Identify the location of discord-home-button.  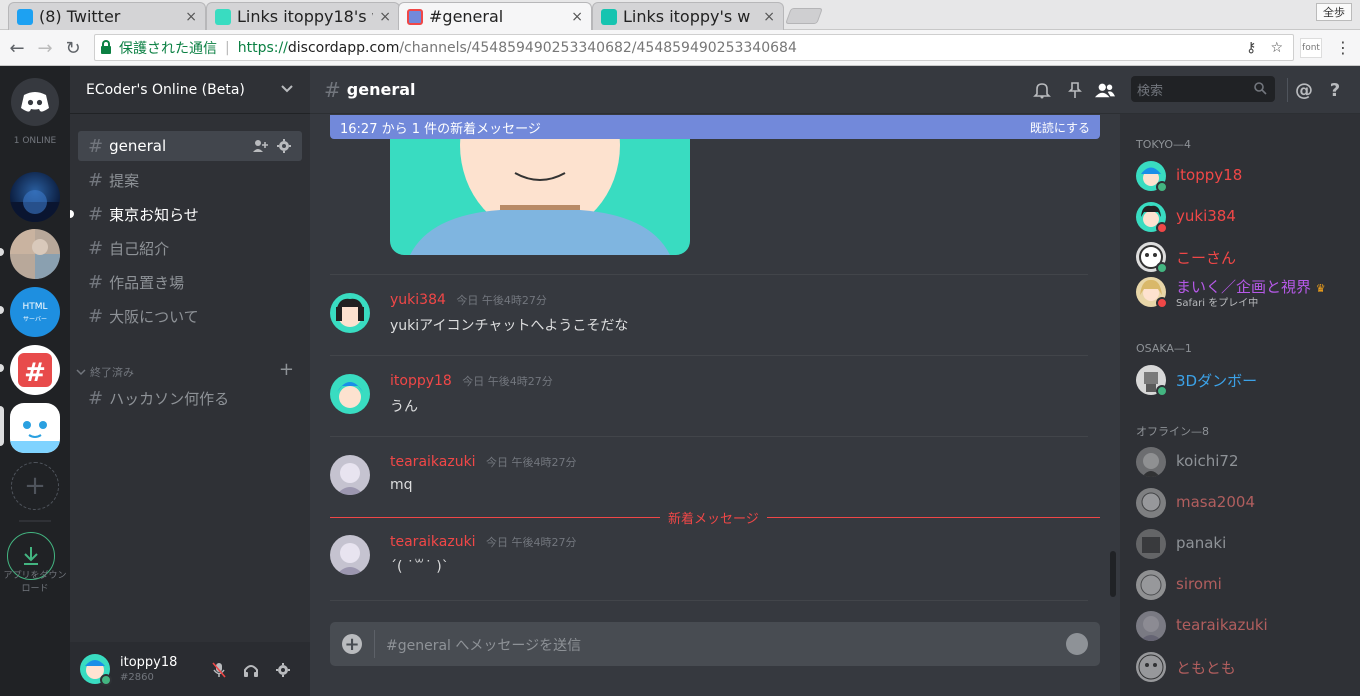
(35, 102).